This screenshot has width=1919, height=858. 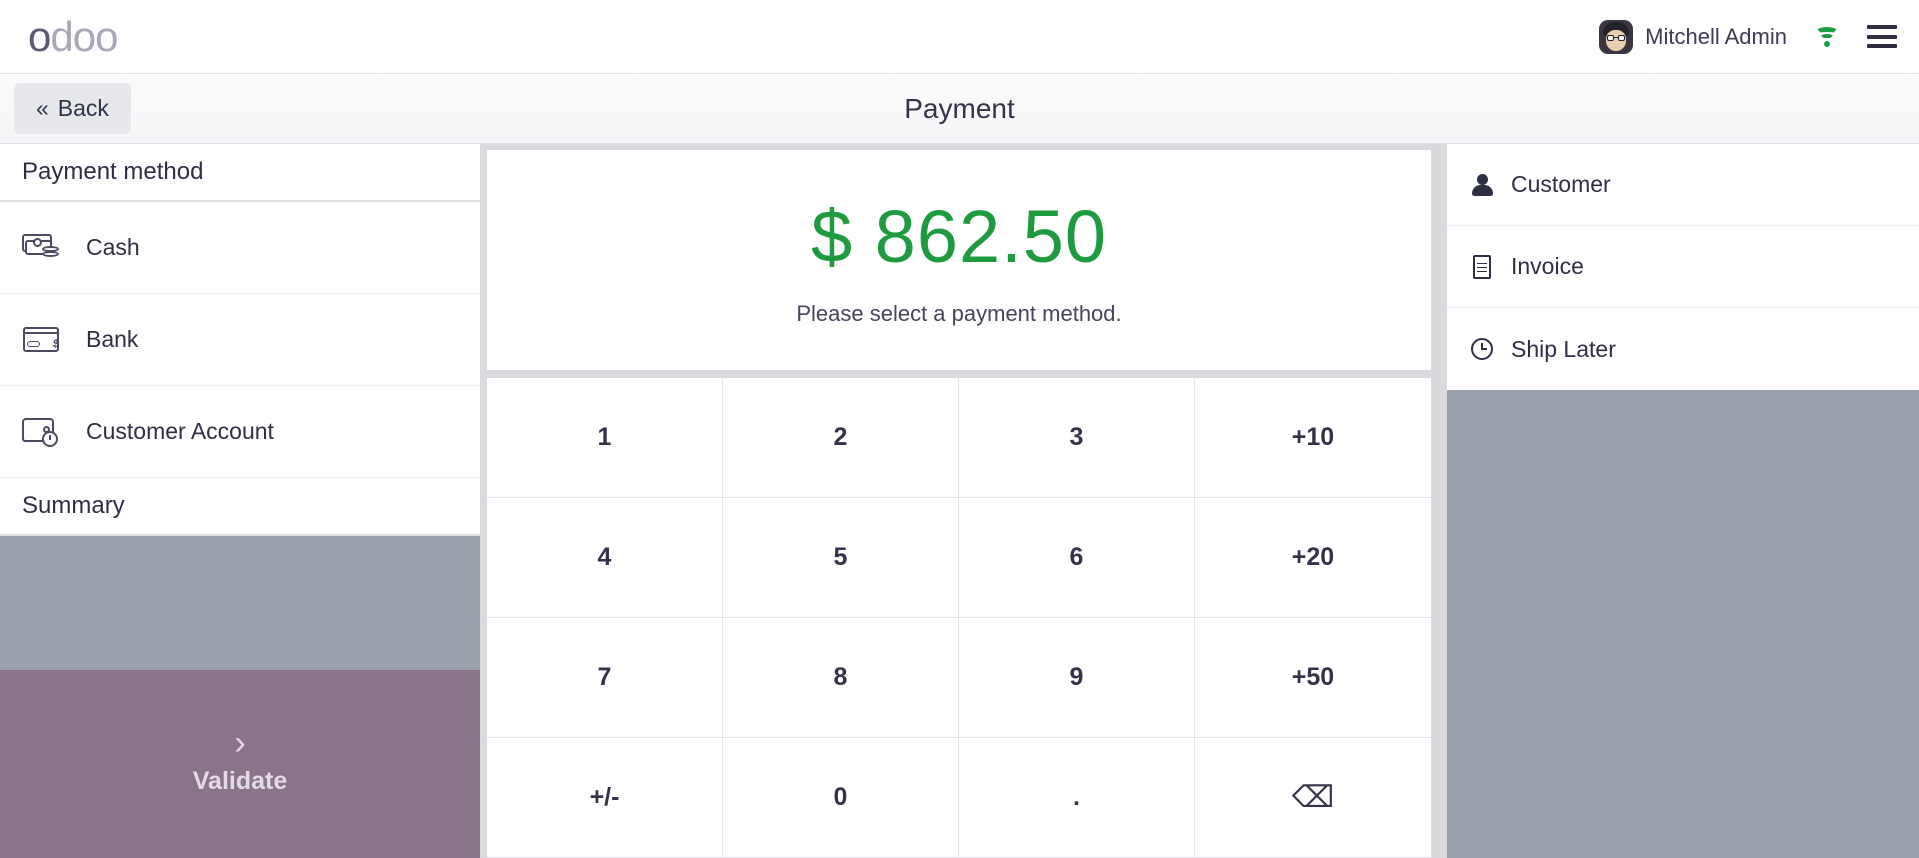 I want to click on action-ship-later: Ship Later, so click(x=1683, y=349).